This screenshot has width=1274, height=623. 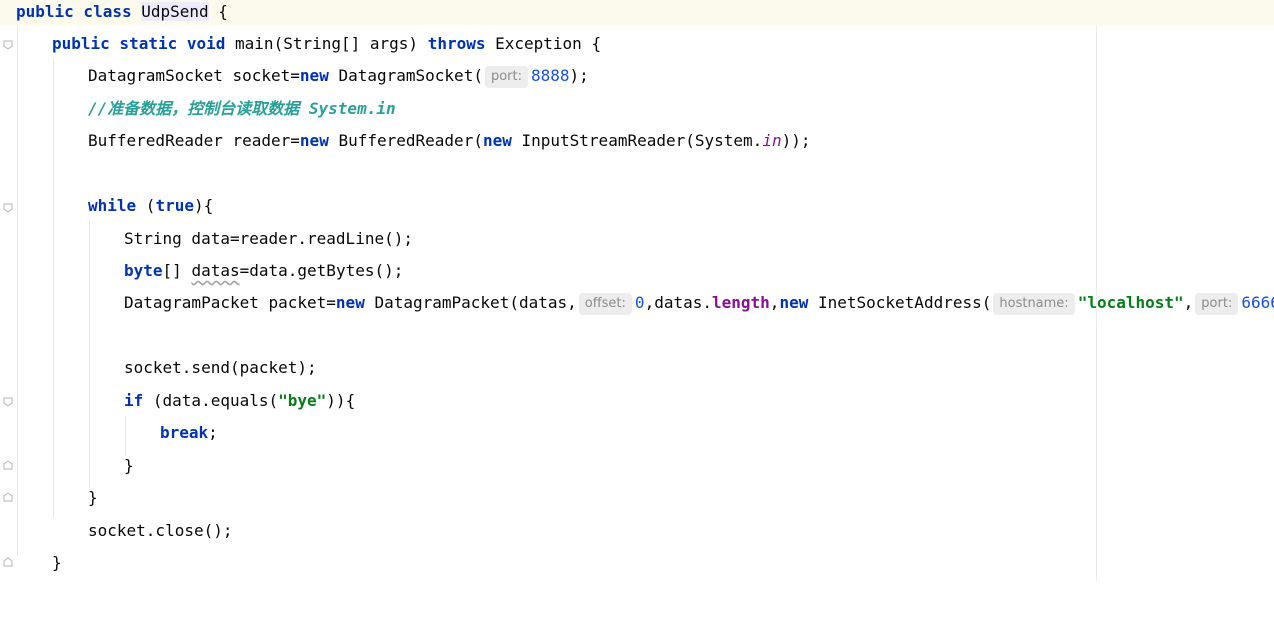 I want to click on keyword: while, so click(x=112, y=205).